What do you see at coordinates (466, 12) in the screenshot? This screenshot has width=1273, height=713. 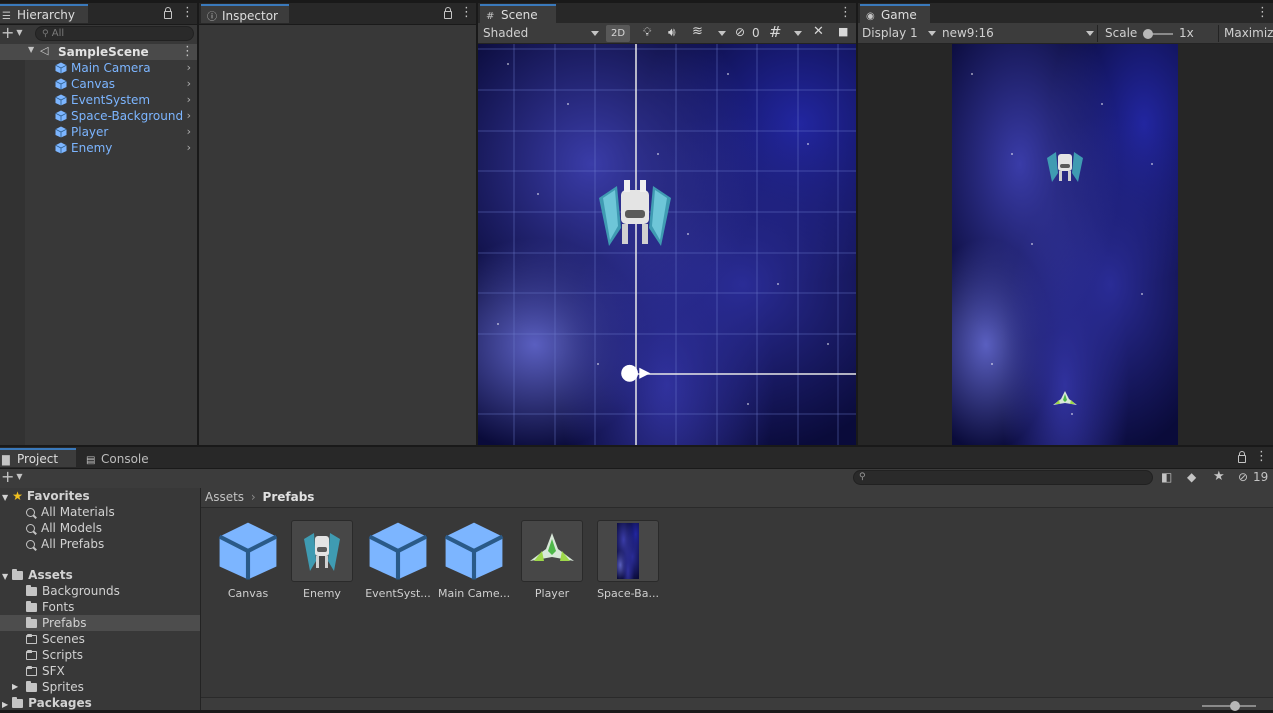 I see `inspector-menu-icon: ⋮` at bounding box center [466, 12].